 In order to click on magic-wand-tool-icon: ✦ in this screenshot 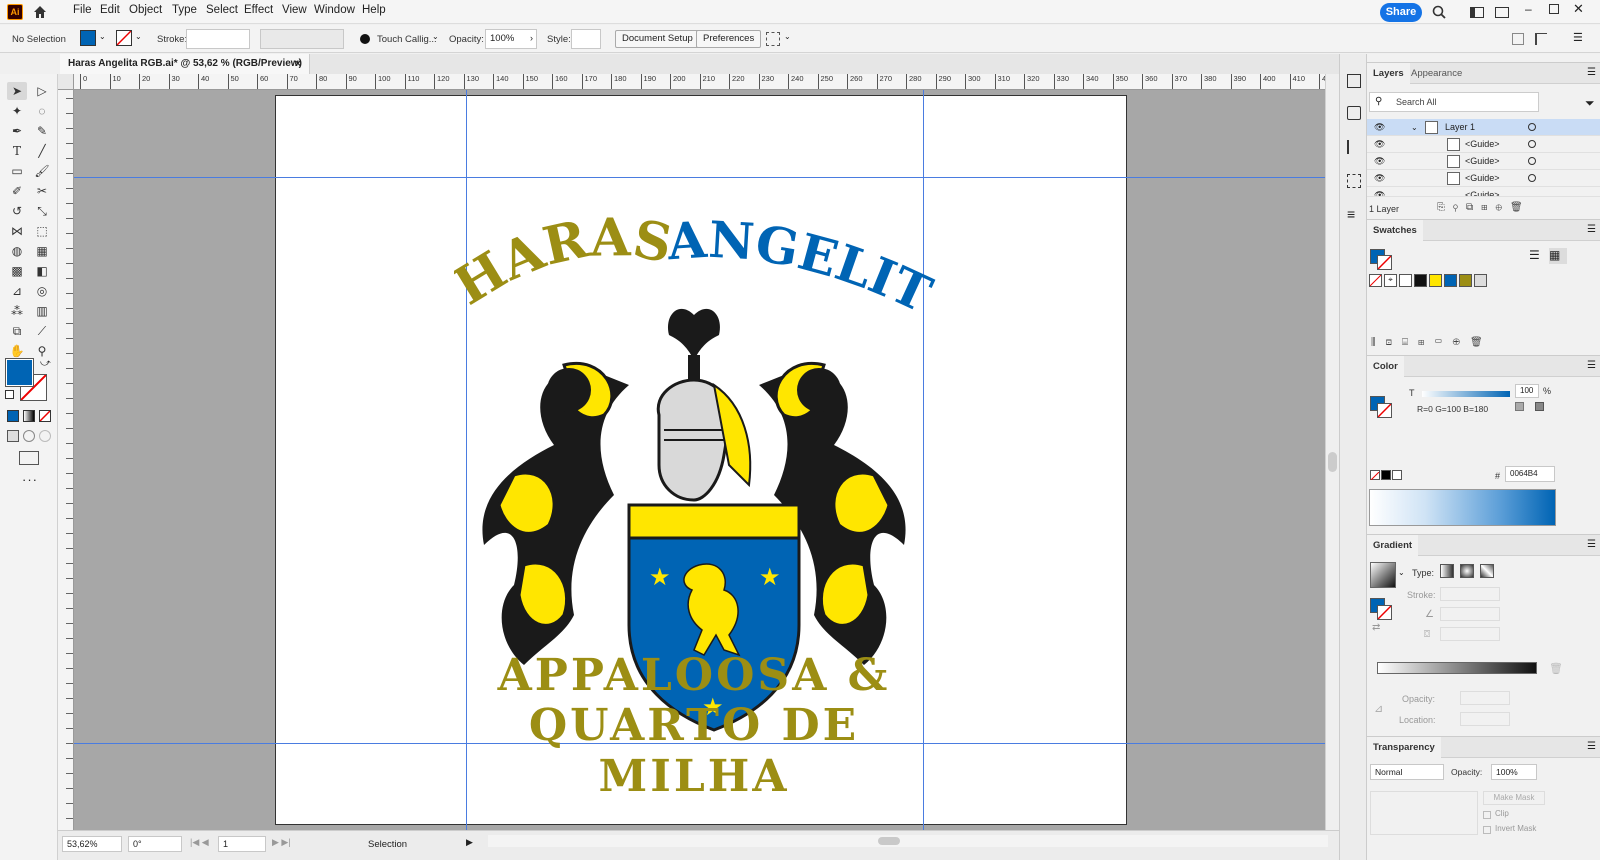, I will do `click(17, 111)`.